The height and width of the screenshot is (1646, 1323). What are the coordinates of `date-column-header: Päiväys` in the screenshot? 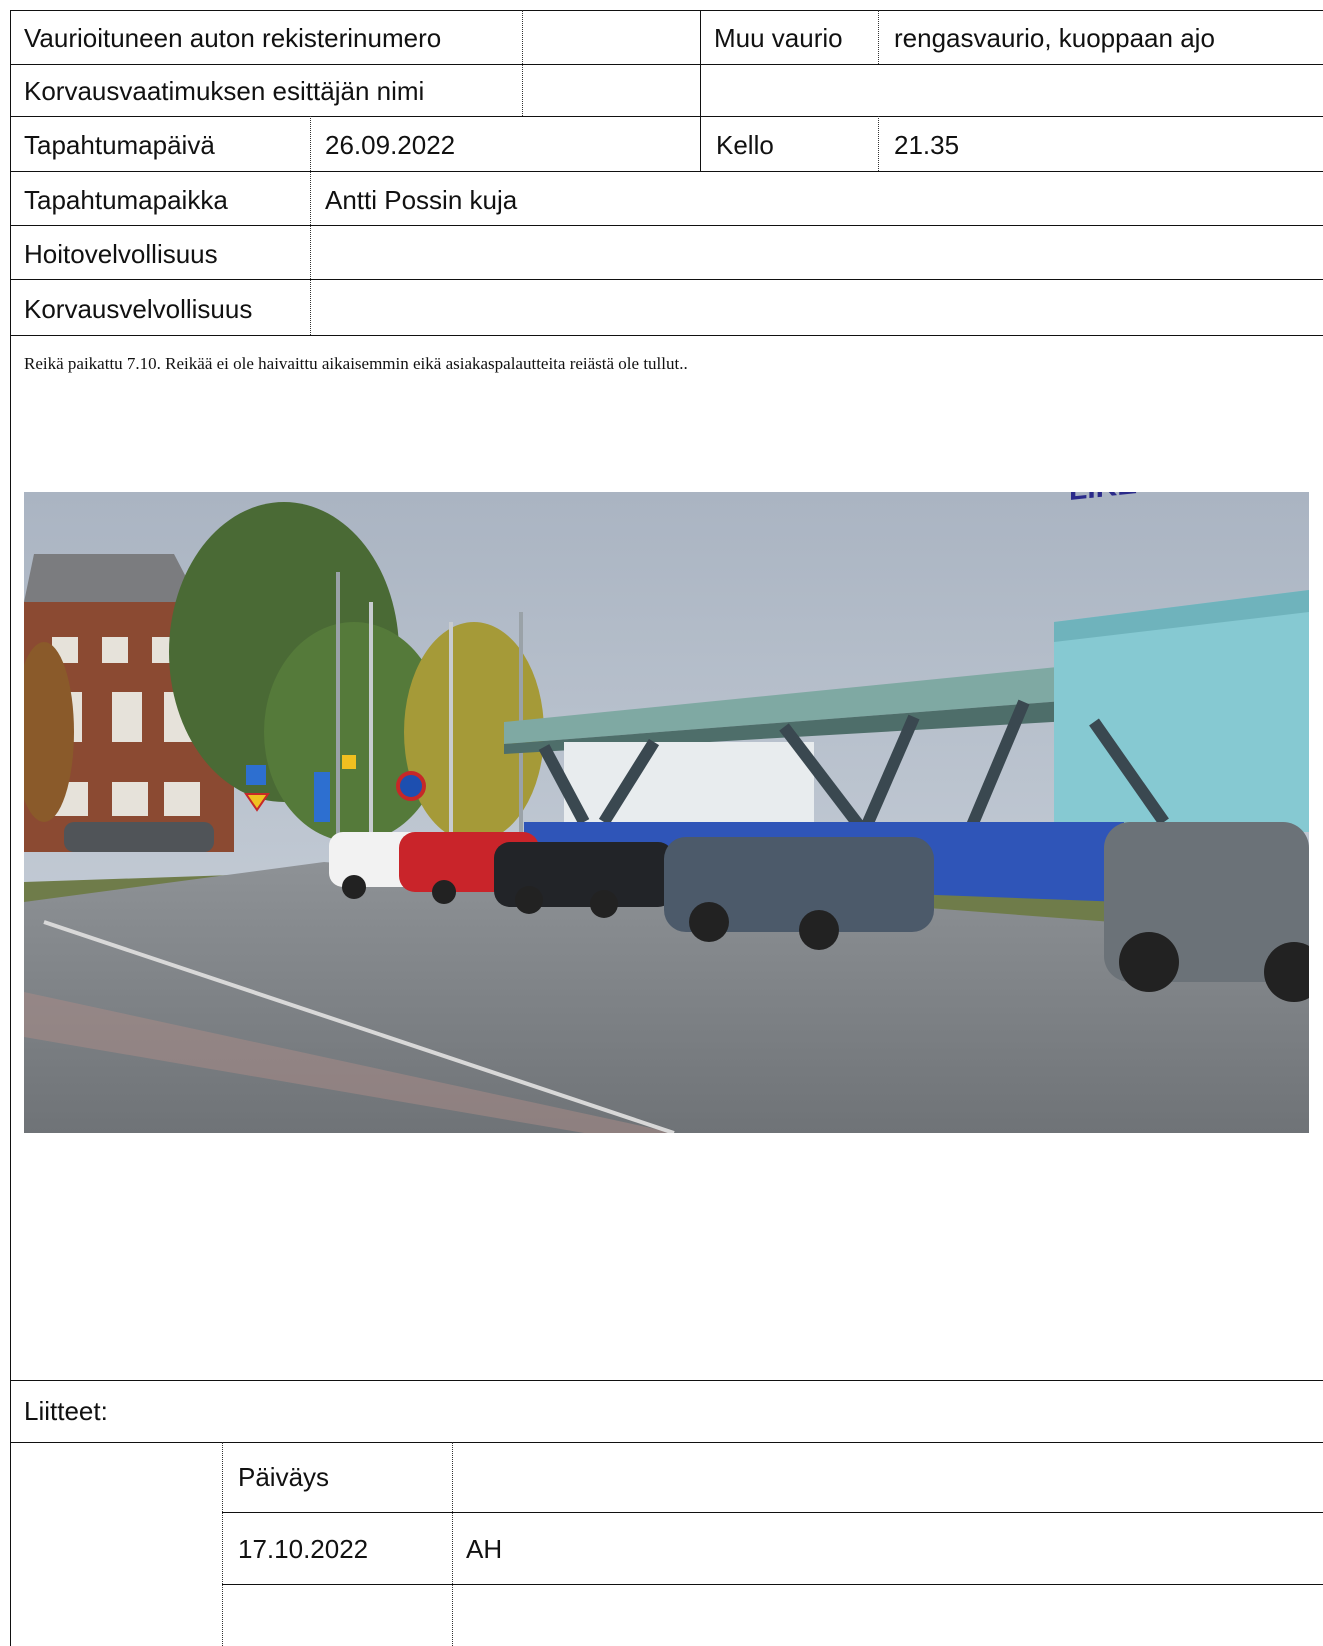 It's located at (284, 1477).